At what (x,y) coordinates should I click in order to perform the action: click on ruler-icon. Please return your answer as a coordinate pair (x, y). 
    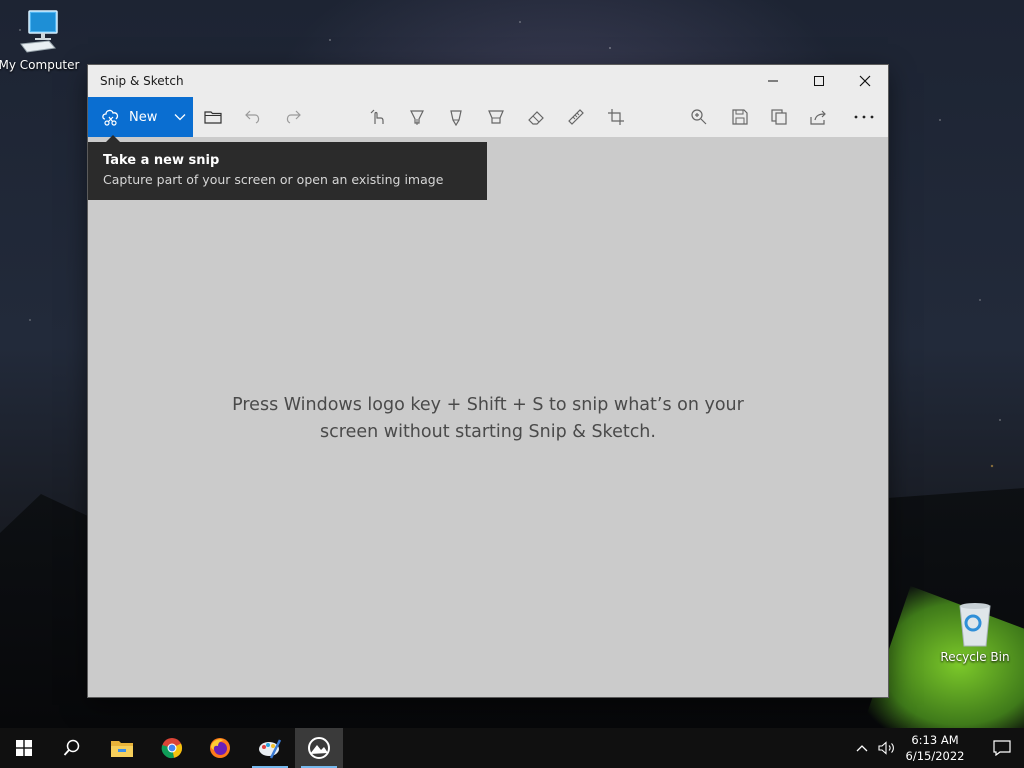
    Looking at the image, I should click on (576, 117).